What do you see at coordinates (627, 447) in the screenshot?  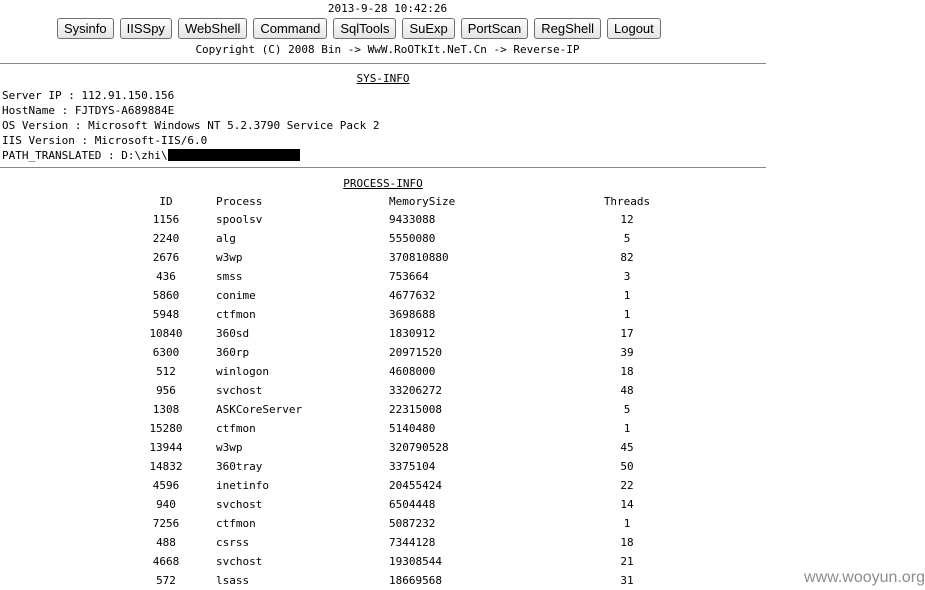 I see `cell-threads: 45` at bounding box center [627, 447].